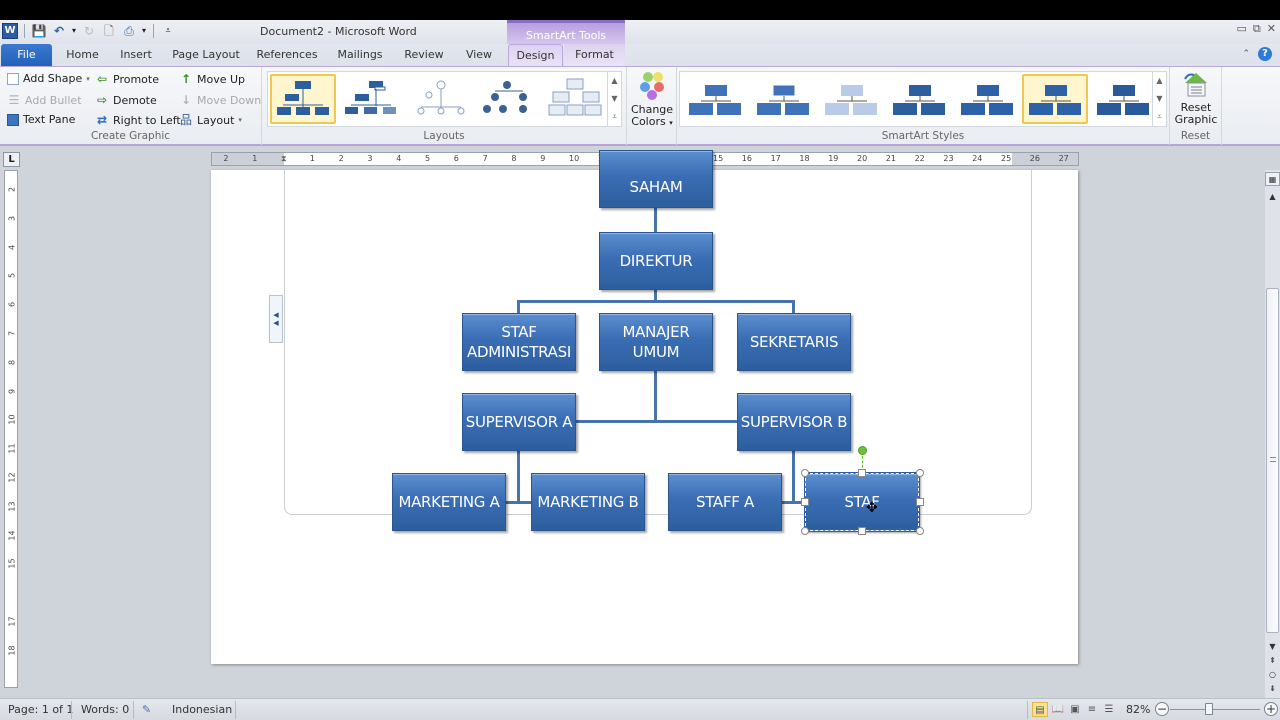 This screenshot has width=1280, height=720. What do you see at coordinates (862, 502) in the screenshot?
I see `org-node-staf-selected: STAF` at bounding box center [862, 502].